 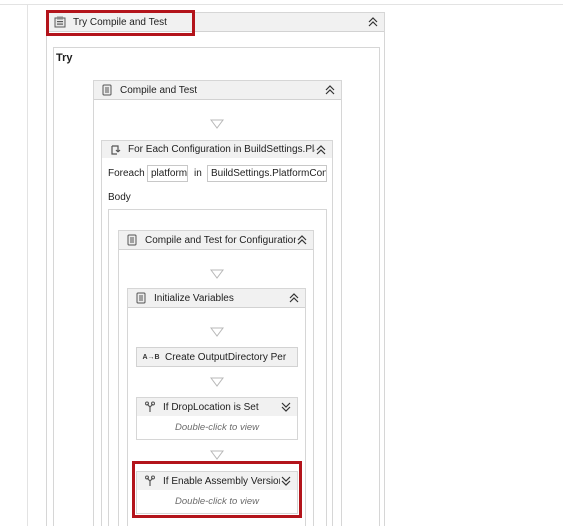 I want to click on if-drop-location-header: If DropLocation is Set, so click(x=217, y=407).